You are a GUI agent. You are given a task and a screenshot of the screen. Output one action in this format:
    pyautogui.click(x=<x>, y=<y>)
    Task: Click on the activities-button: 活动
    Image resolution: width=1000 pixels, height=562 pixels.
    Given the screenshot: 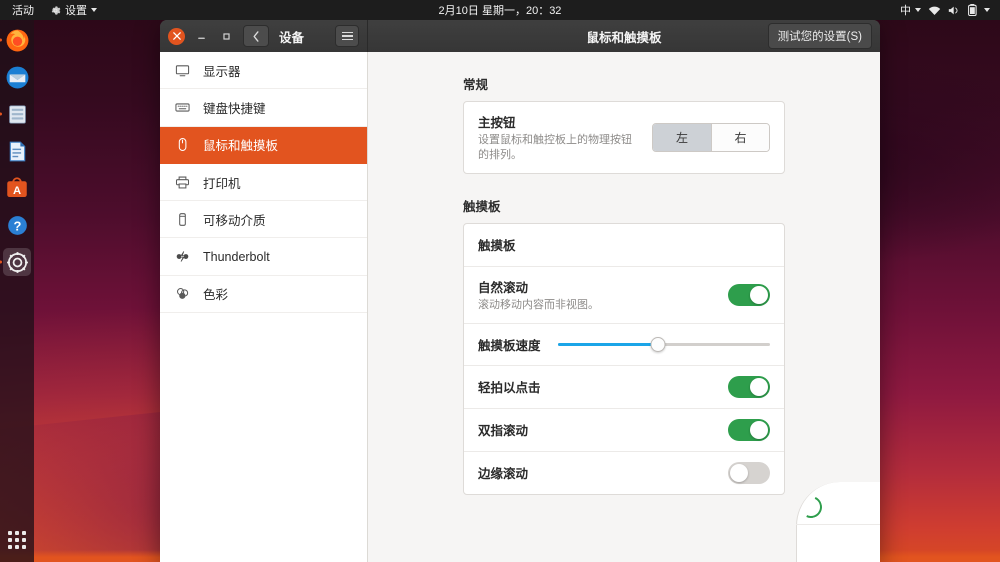 What is the action you would take?
    pyautogui.click(x=23, y=10)
    